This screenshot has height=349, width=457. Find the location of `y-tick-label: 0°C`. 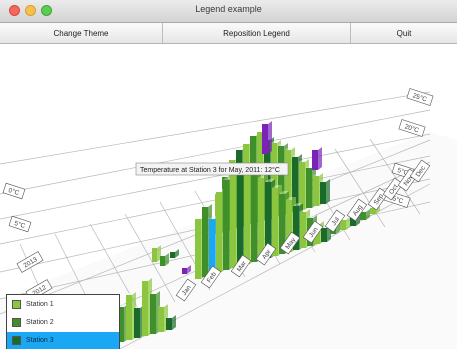

y-tick-label: 0°C is located at coordinates (14, 191).